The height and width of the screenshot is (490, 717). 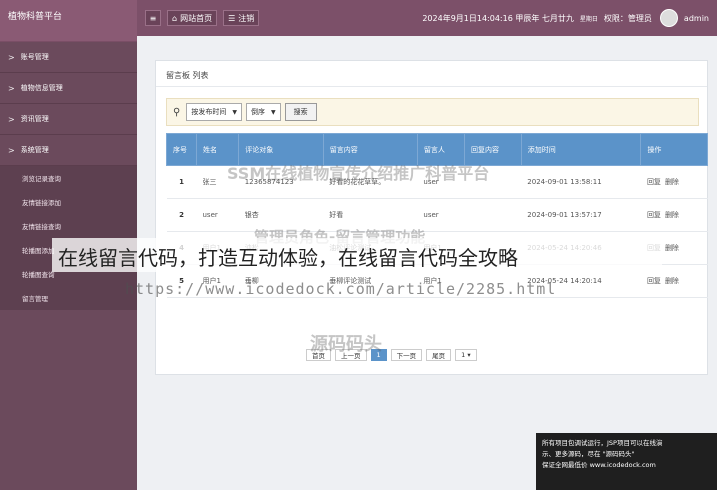 What do you see at coordinates (41, 88) in the screenshot?
I see `nav-label: 植物信息管理` at bounding box center [41, 88].